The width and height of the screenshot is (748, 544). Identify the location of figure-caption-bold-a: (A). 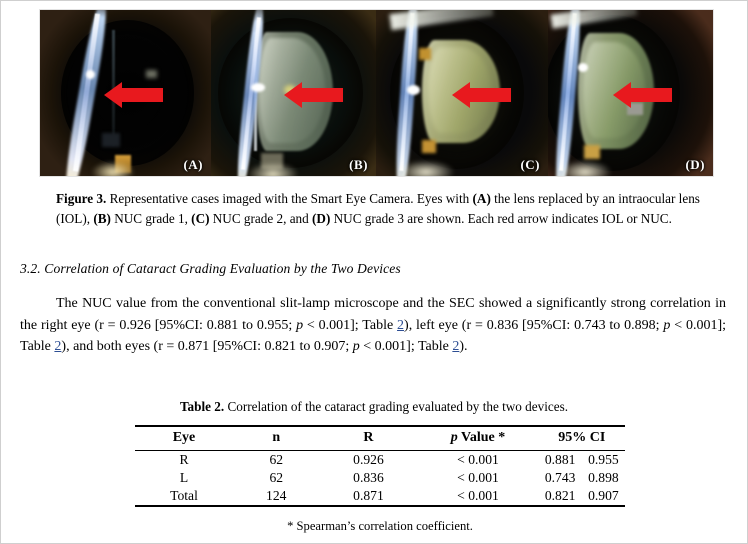
(481, 198).